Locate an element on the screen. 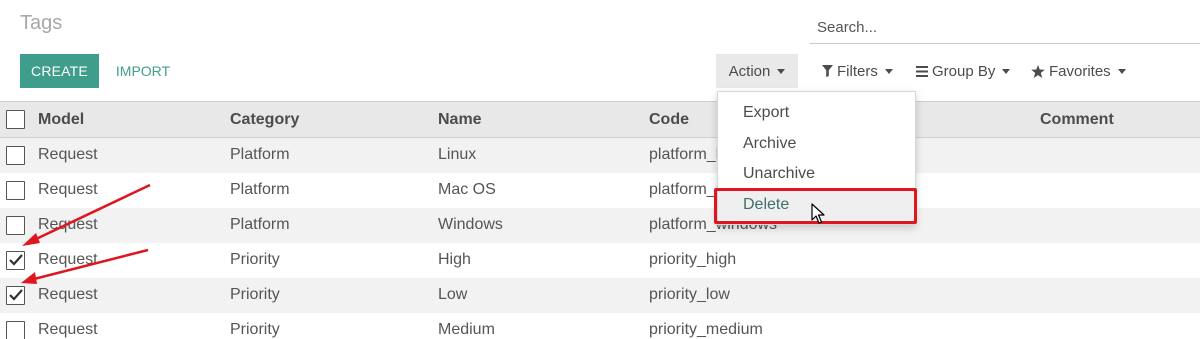 The image size is (1200, 339). column-header-model: Model is located at coordinates (134, 120).